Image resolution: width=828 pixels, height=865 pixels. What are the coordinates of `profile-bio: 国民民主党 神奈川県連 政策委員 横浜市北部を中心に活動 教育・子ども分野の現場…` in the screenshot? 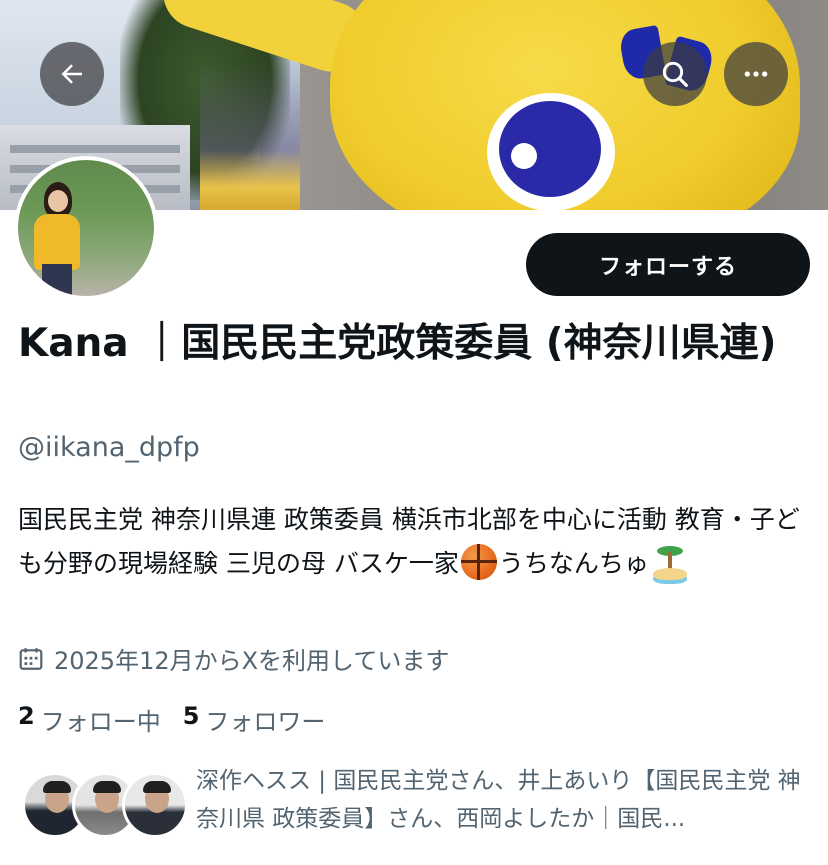 It's located at (418, 542).